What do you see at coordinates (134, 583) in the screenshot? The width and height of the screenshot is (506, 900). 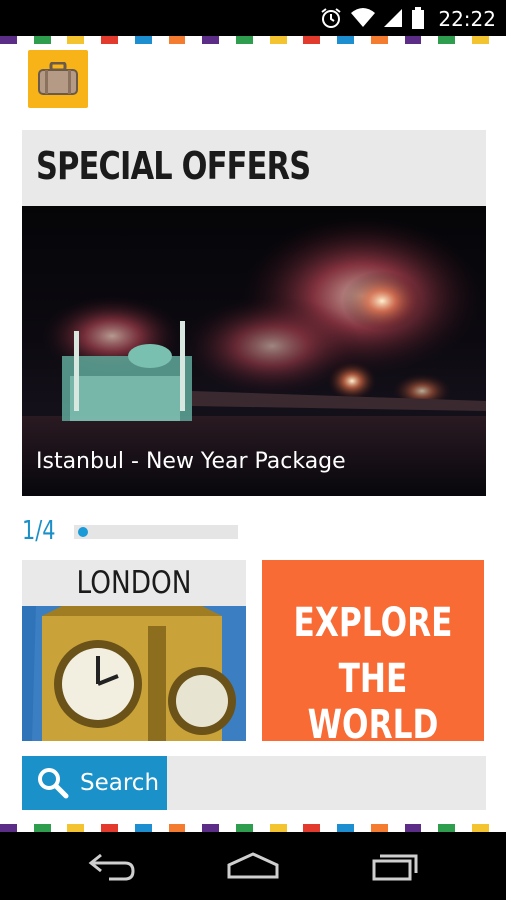 I see `london-label: LONDON` at bounding box center [134, 583].